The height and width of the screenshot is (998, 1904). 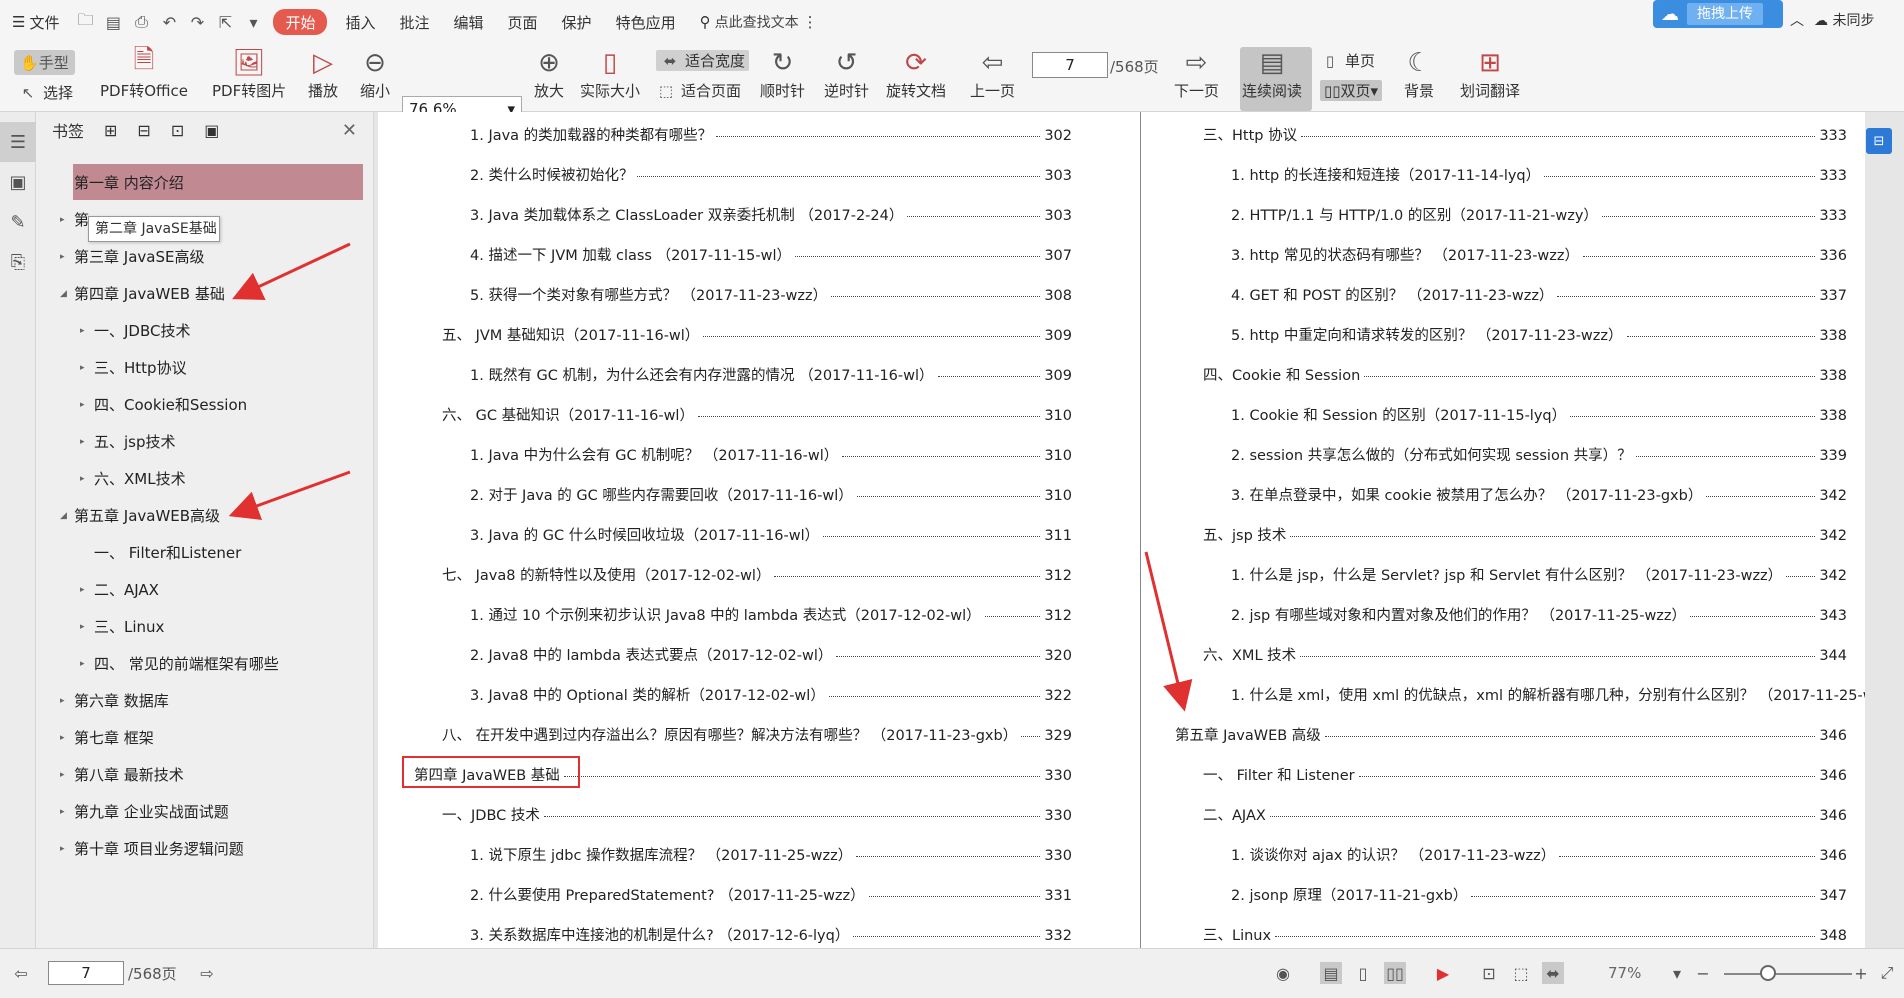 I want to click on bookmark-item: ▸ 四、 常见的前端框架有哪些, so click(x=179, y=663).